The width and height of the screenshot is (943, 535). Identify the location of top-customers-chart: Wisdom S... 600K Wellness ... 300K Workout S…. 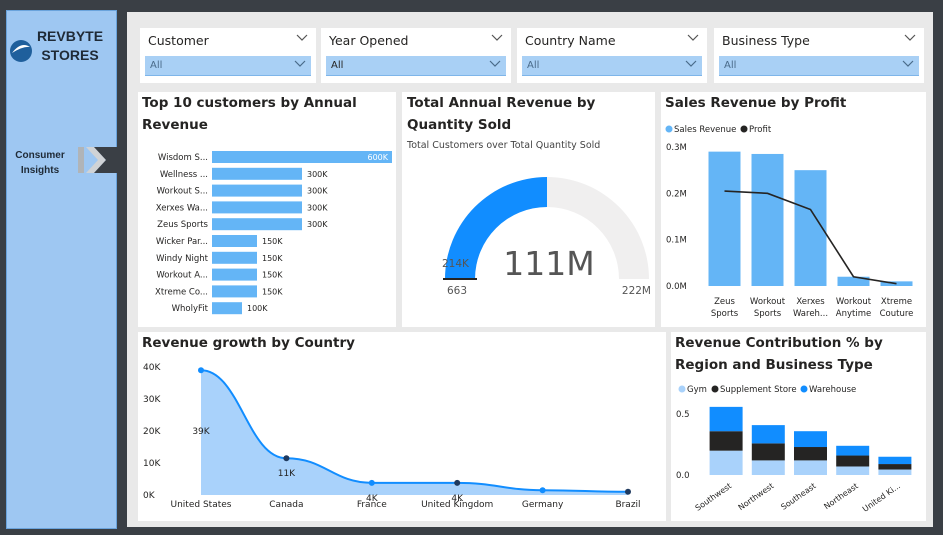
(273, 233).